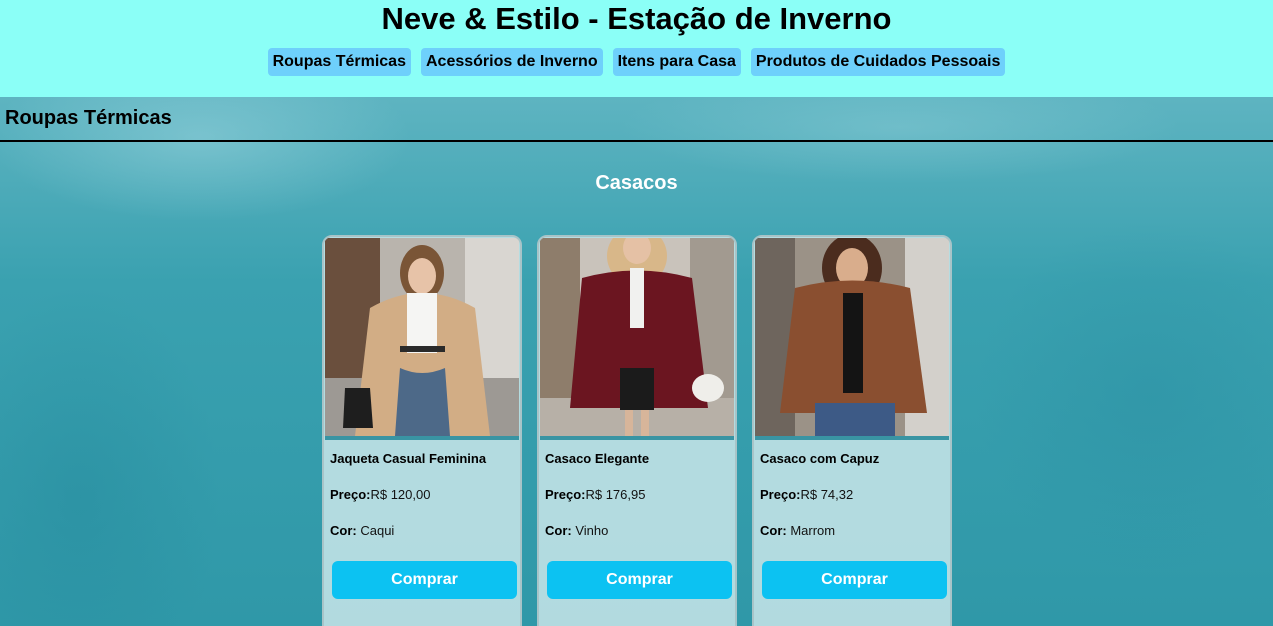  Describe the element at coordinates (592, 530) in the screenshot. I see `color-value: Vinho` at that location.